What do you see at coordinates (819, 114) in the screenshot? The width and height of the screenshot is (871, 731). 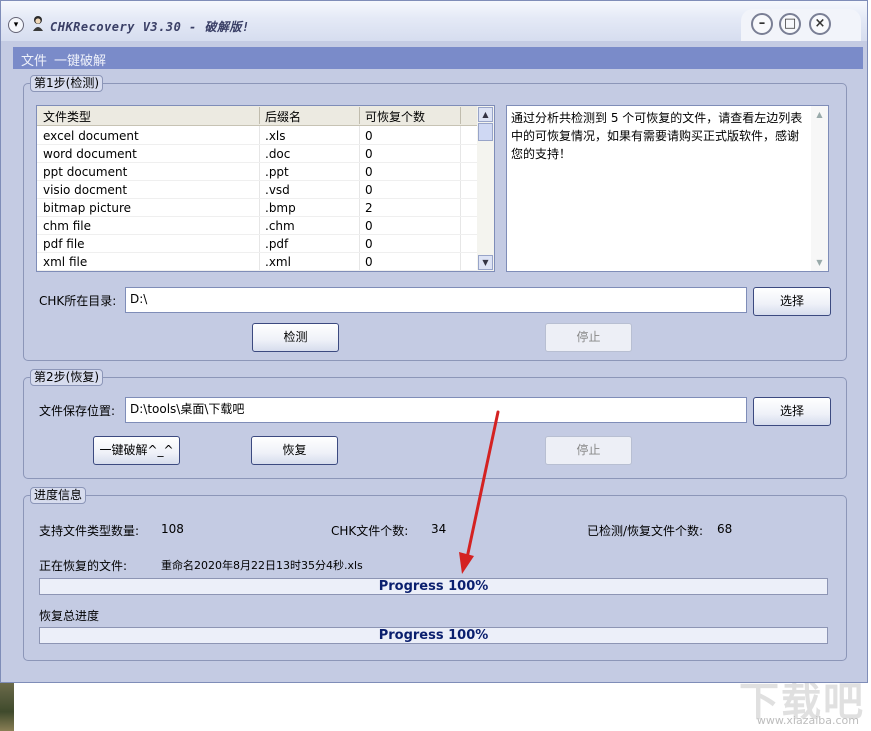 I see `info-scroll-up-icon: ▲` at bounding box center [819, 114].